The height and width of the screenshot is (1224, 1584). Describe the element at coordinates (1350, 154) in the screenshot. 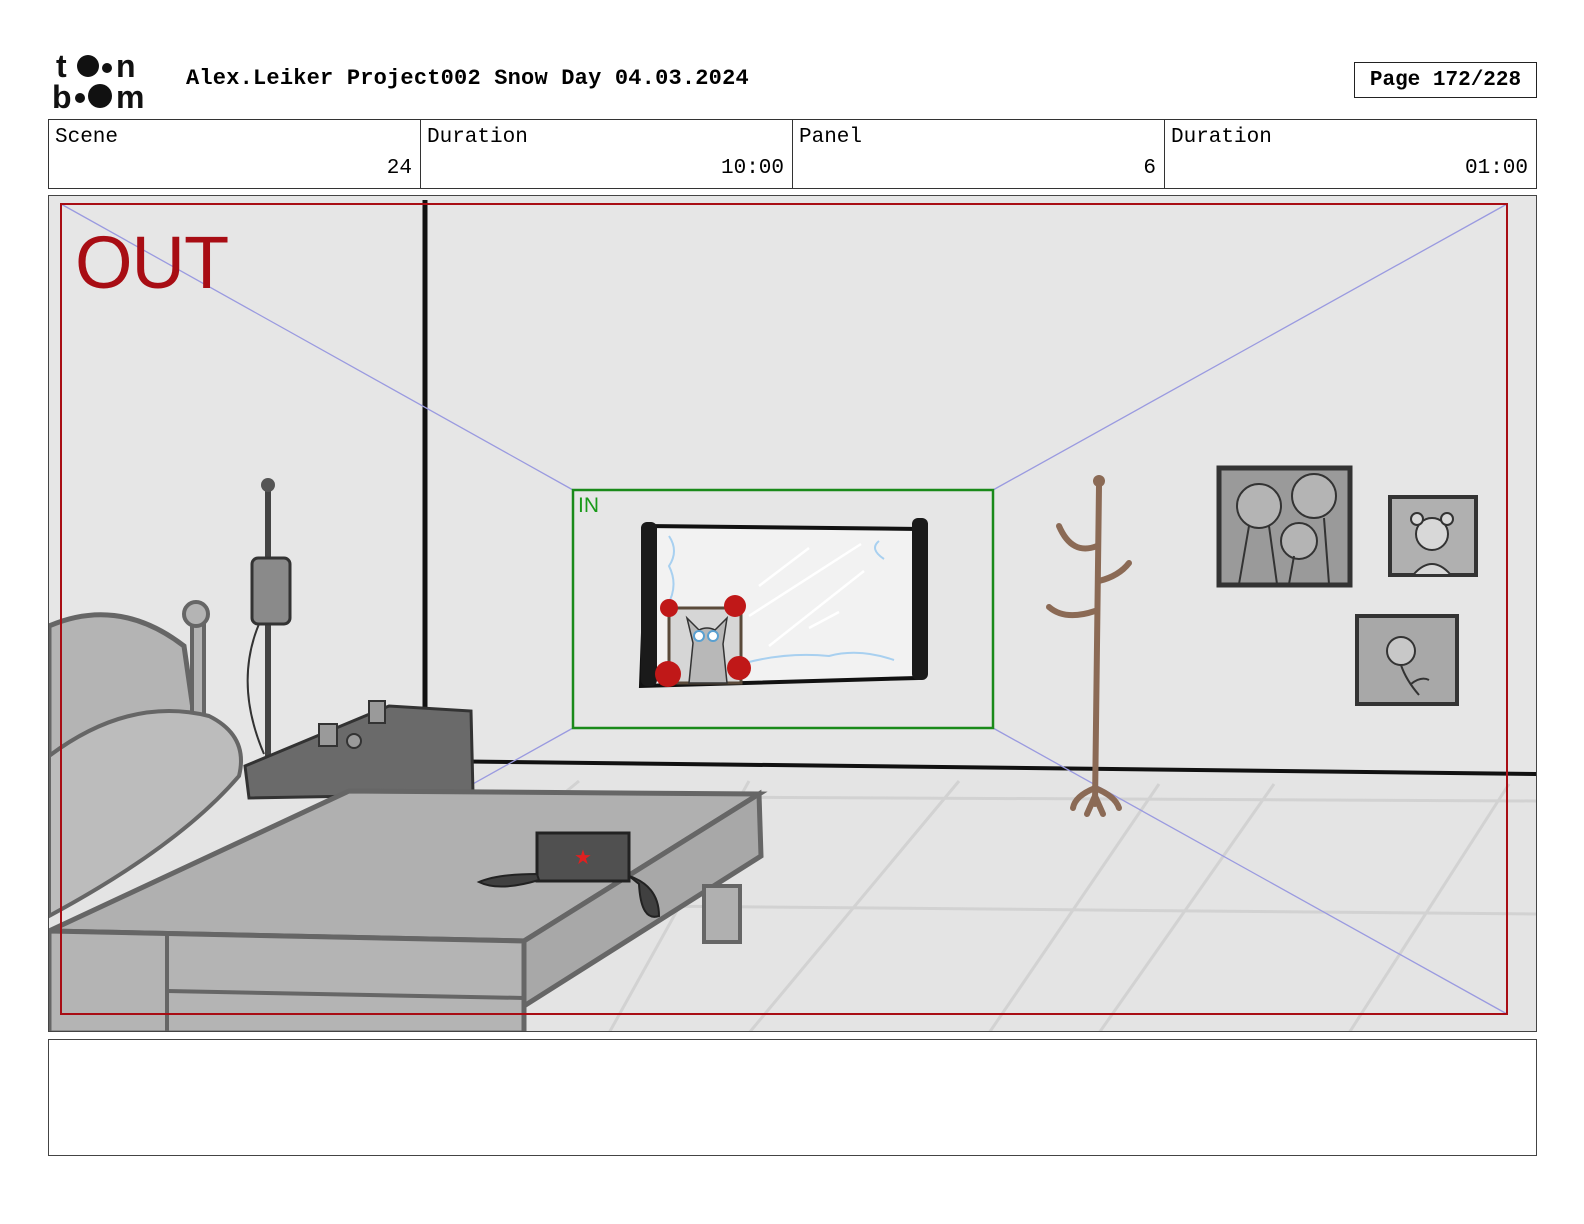

I see `panel-duration-cell: Duration 01:00` at that location.